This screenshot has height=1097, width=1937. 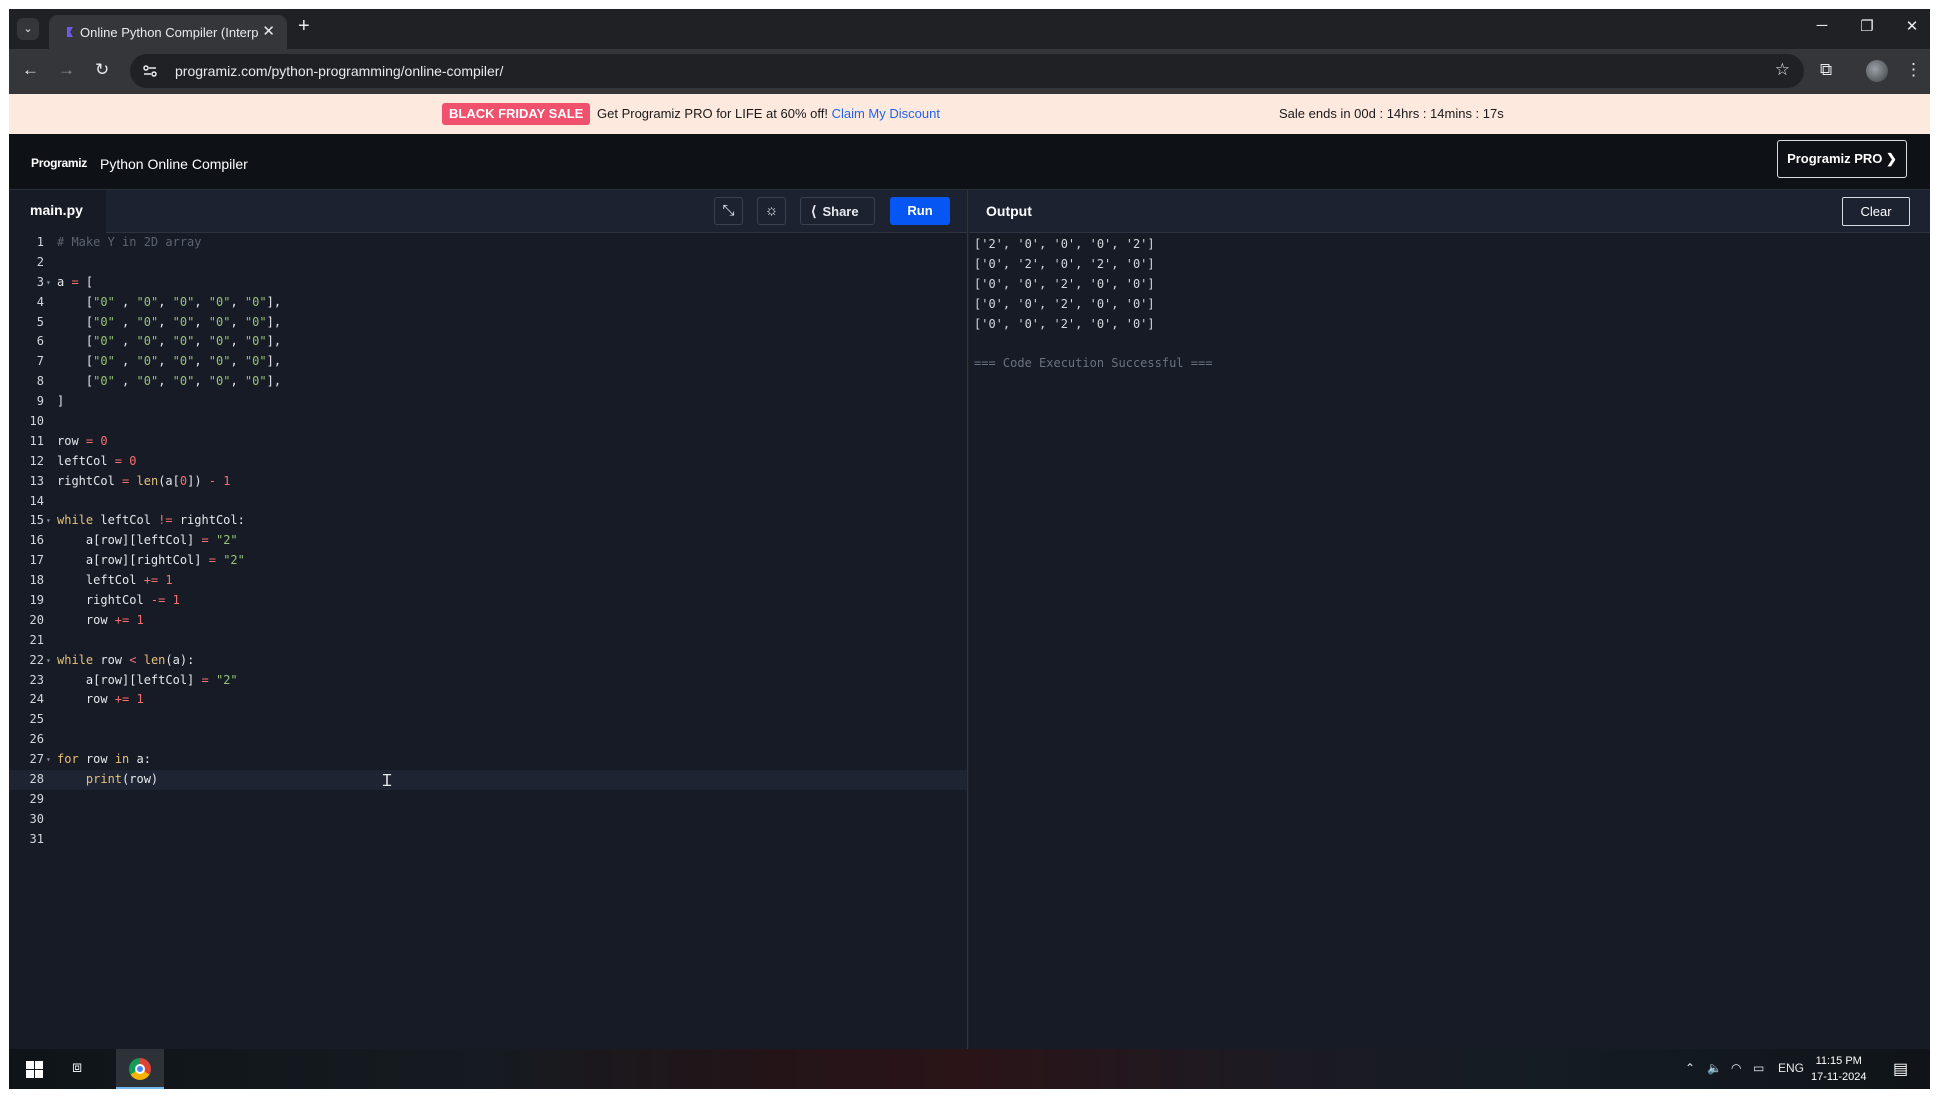 What do you see at coordinates (488, 422) in the screenshot?
I see `code-line: 10` at bounding box center [488, 422].